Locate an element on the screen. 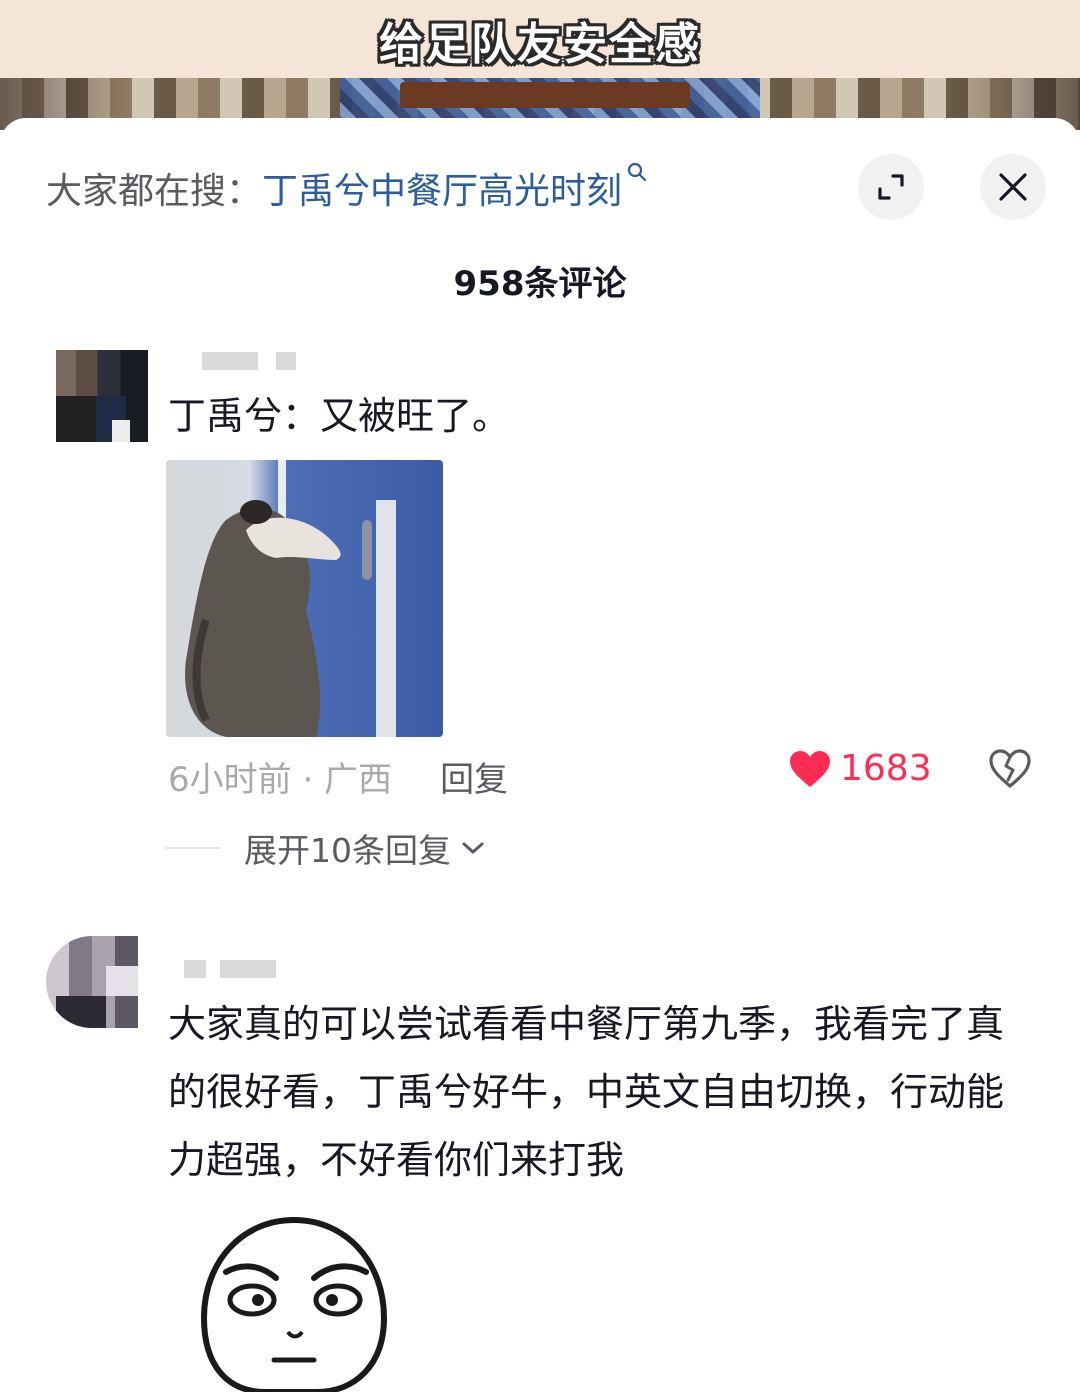 The height and width of the screenshot is (1392, 1080). trending-search-term: 丁禹兮中餐厅高光时刻 is located at coordinates (442, 188).